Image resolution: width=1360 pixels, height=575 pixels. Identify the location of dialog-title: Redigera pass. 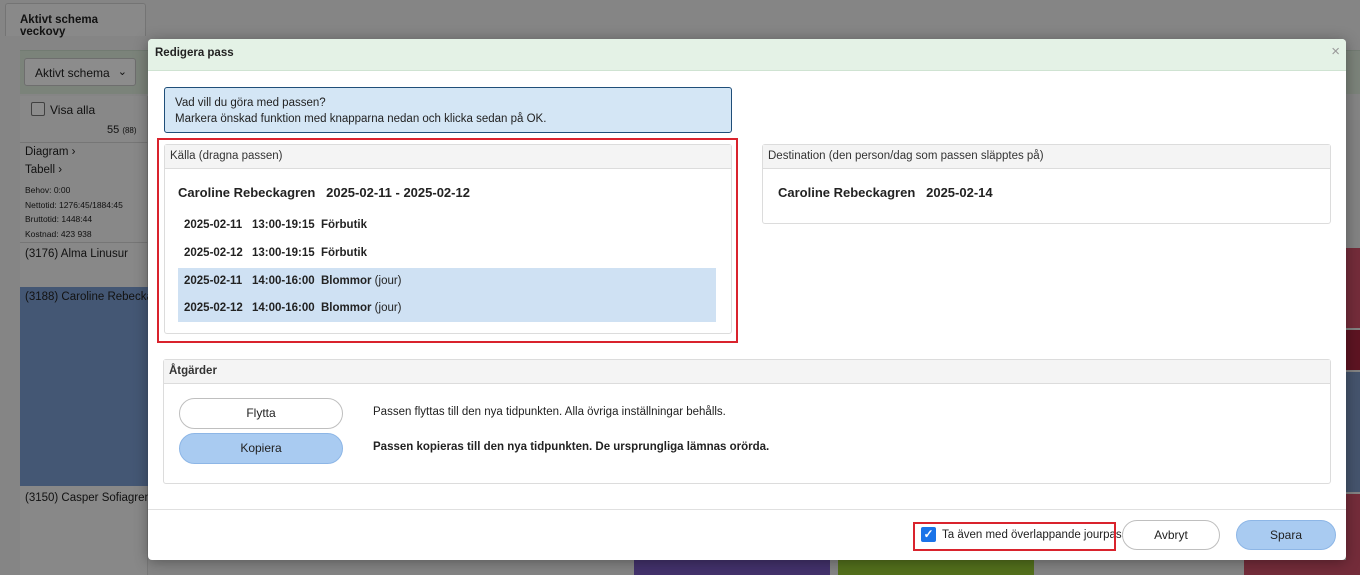
(194, 53).